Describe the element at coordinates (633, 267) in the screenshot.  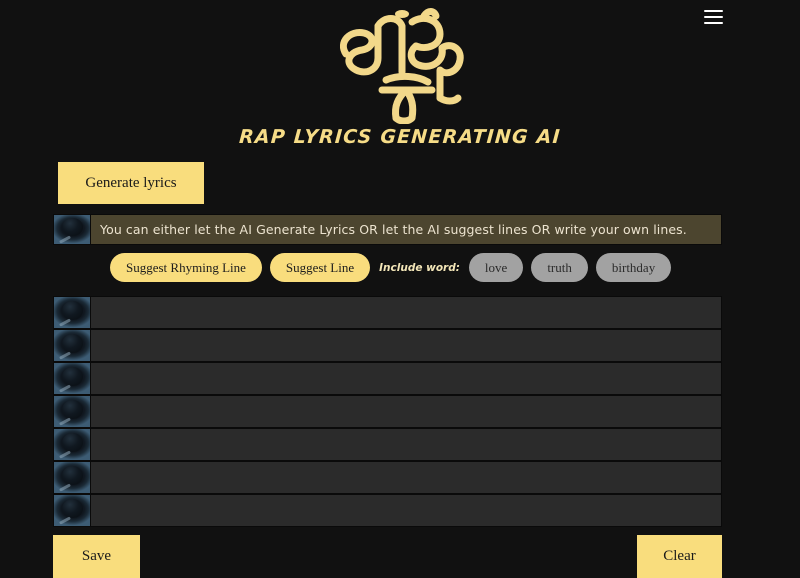
I see `include-word-birthday: birthday` at that location.